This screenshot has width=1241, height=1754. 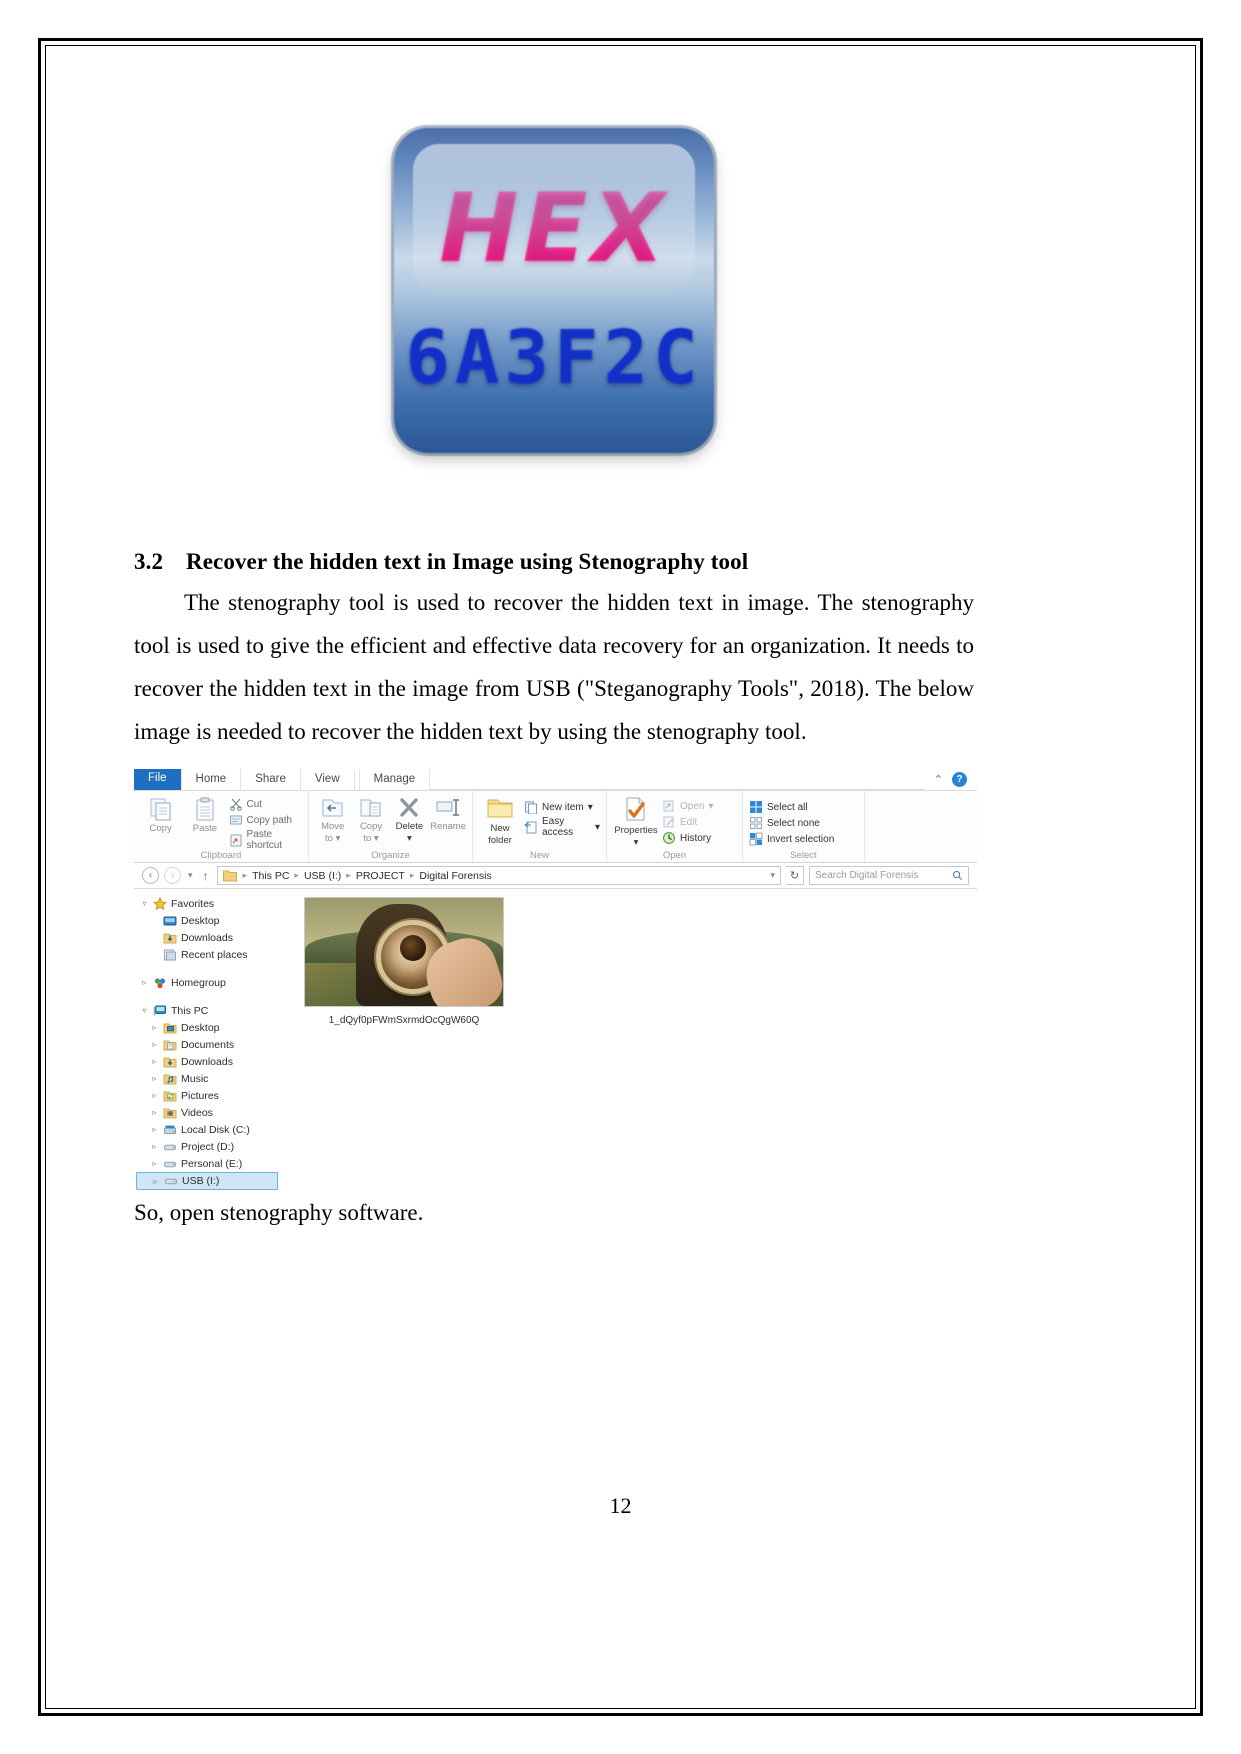 What do you see at coordinates (271, 779) in the screenshot?
I see `tab-share: Share` at bounding box center [271, 779].